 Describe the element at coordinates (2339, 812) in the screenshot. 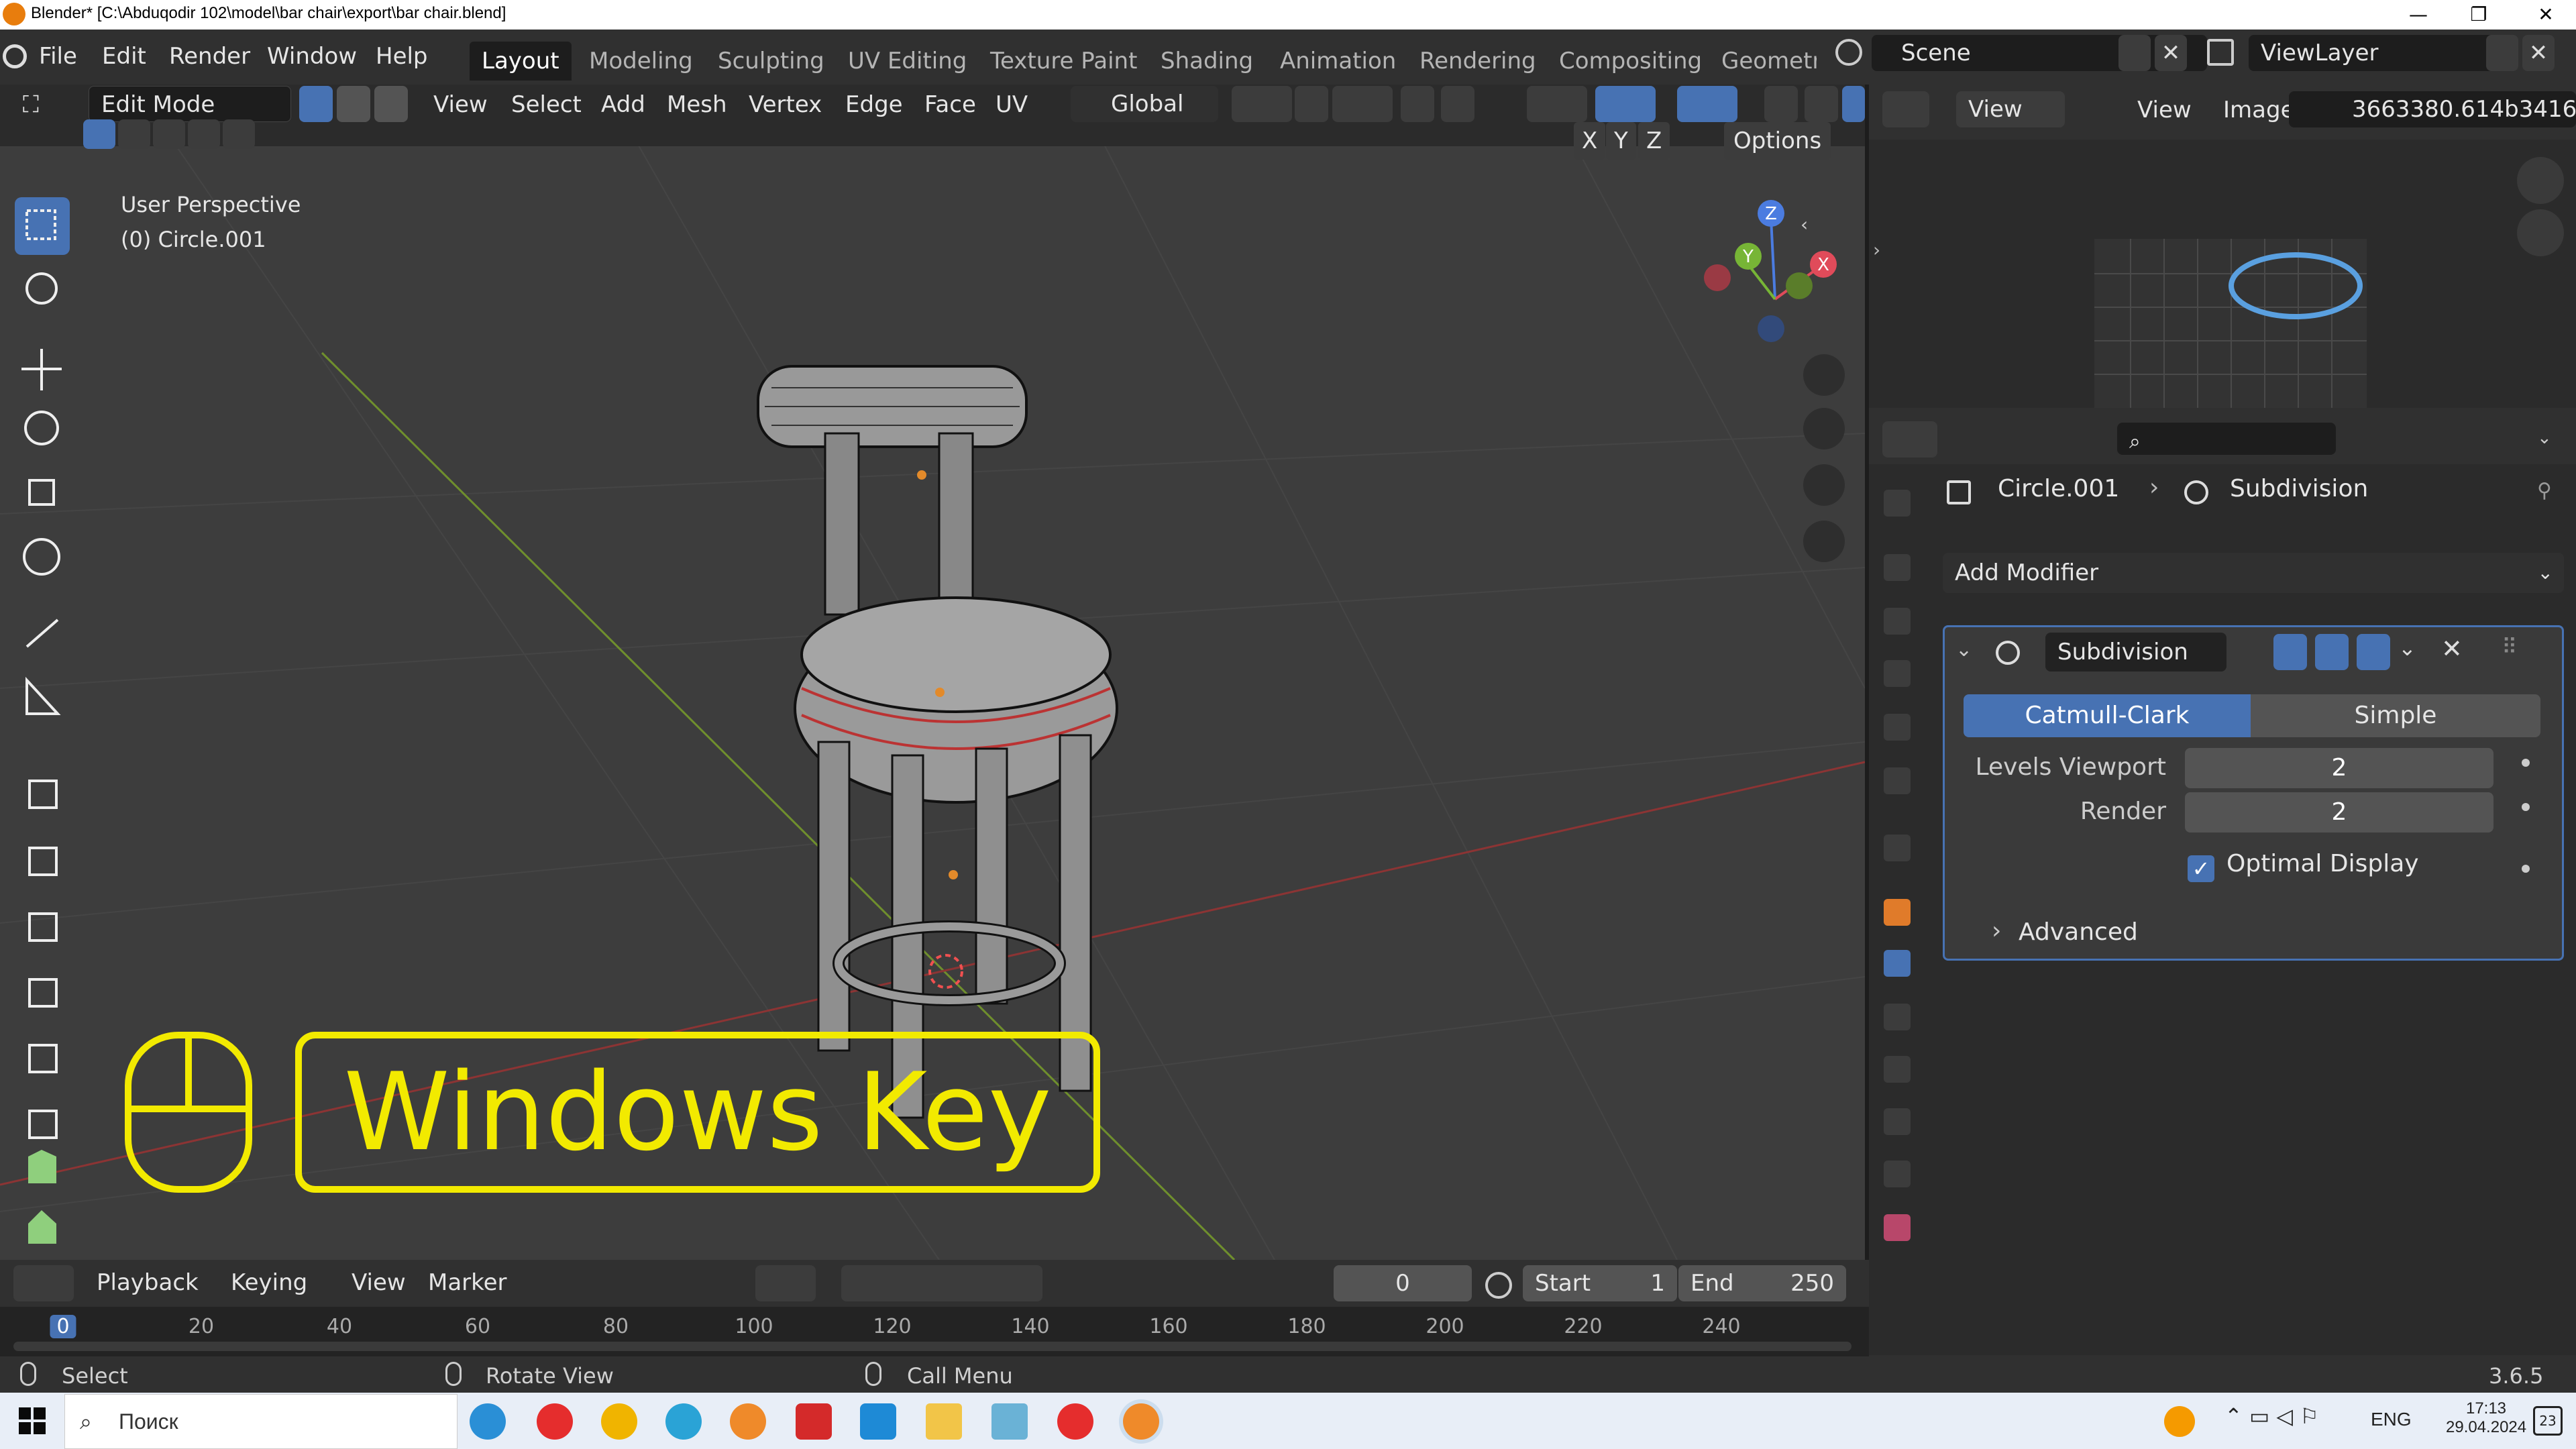

I see `render-levels-field: 2` at that location.